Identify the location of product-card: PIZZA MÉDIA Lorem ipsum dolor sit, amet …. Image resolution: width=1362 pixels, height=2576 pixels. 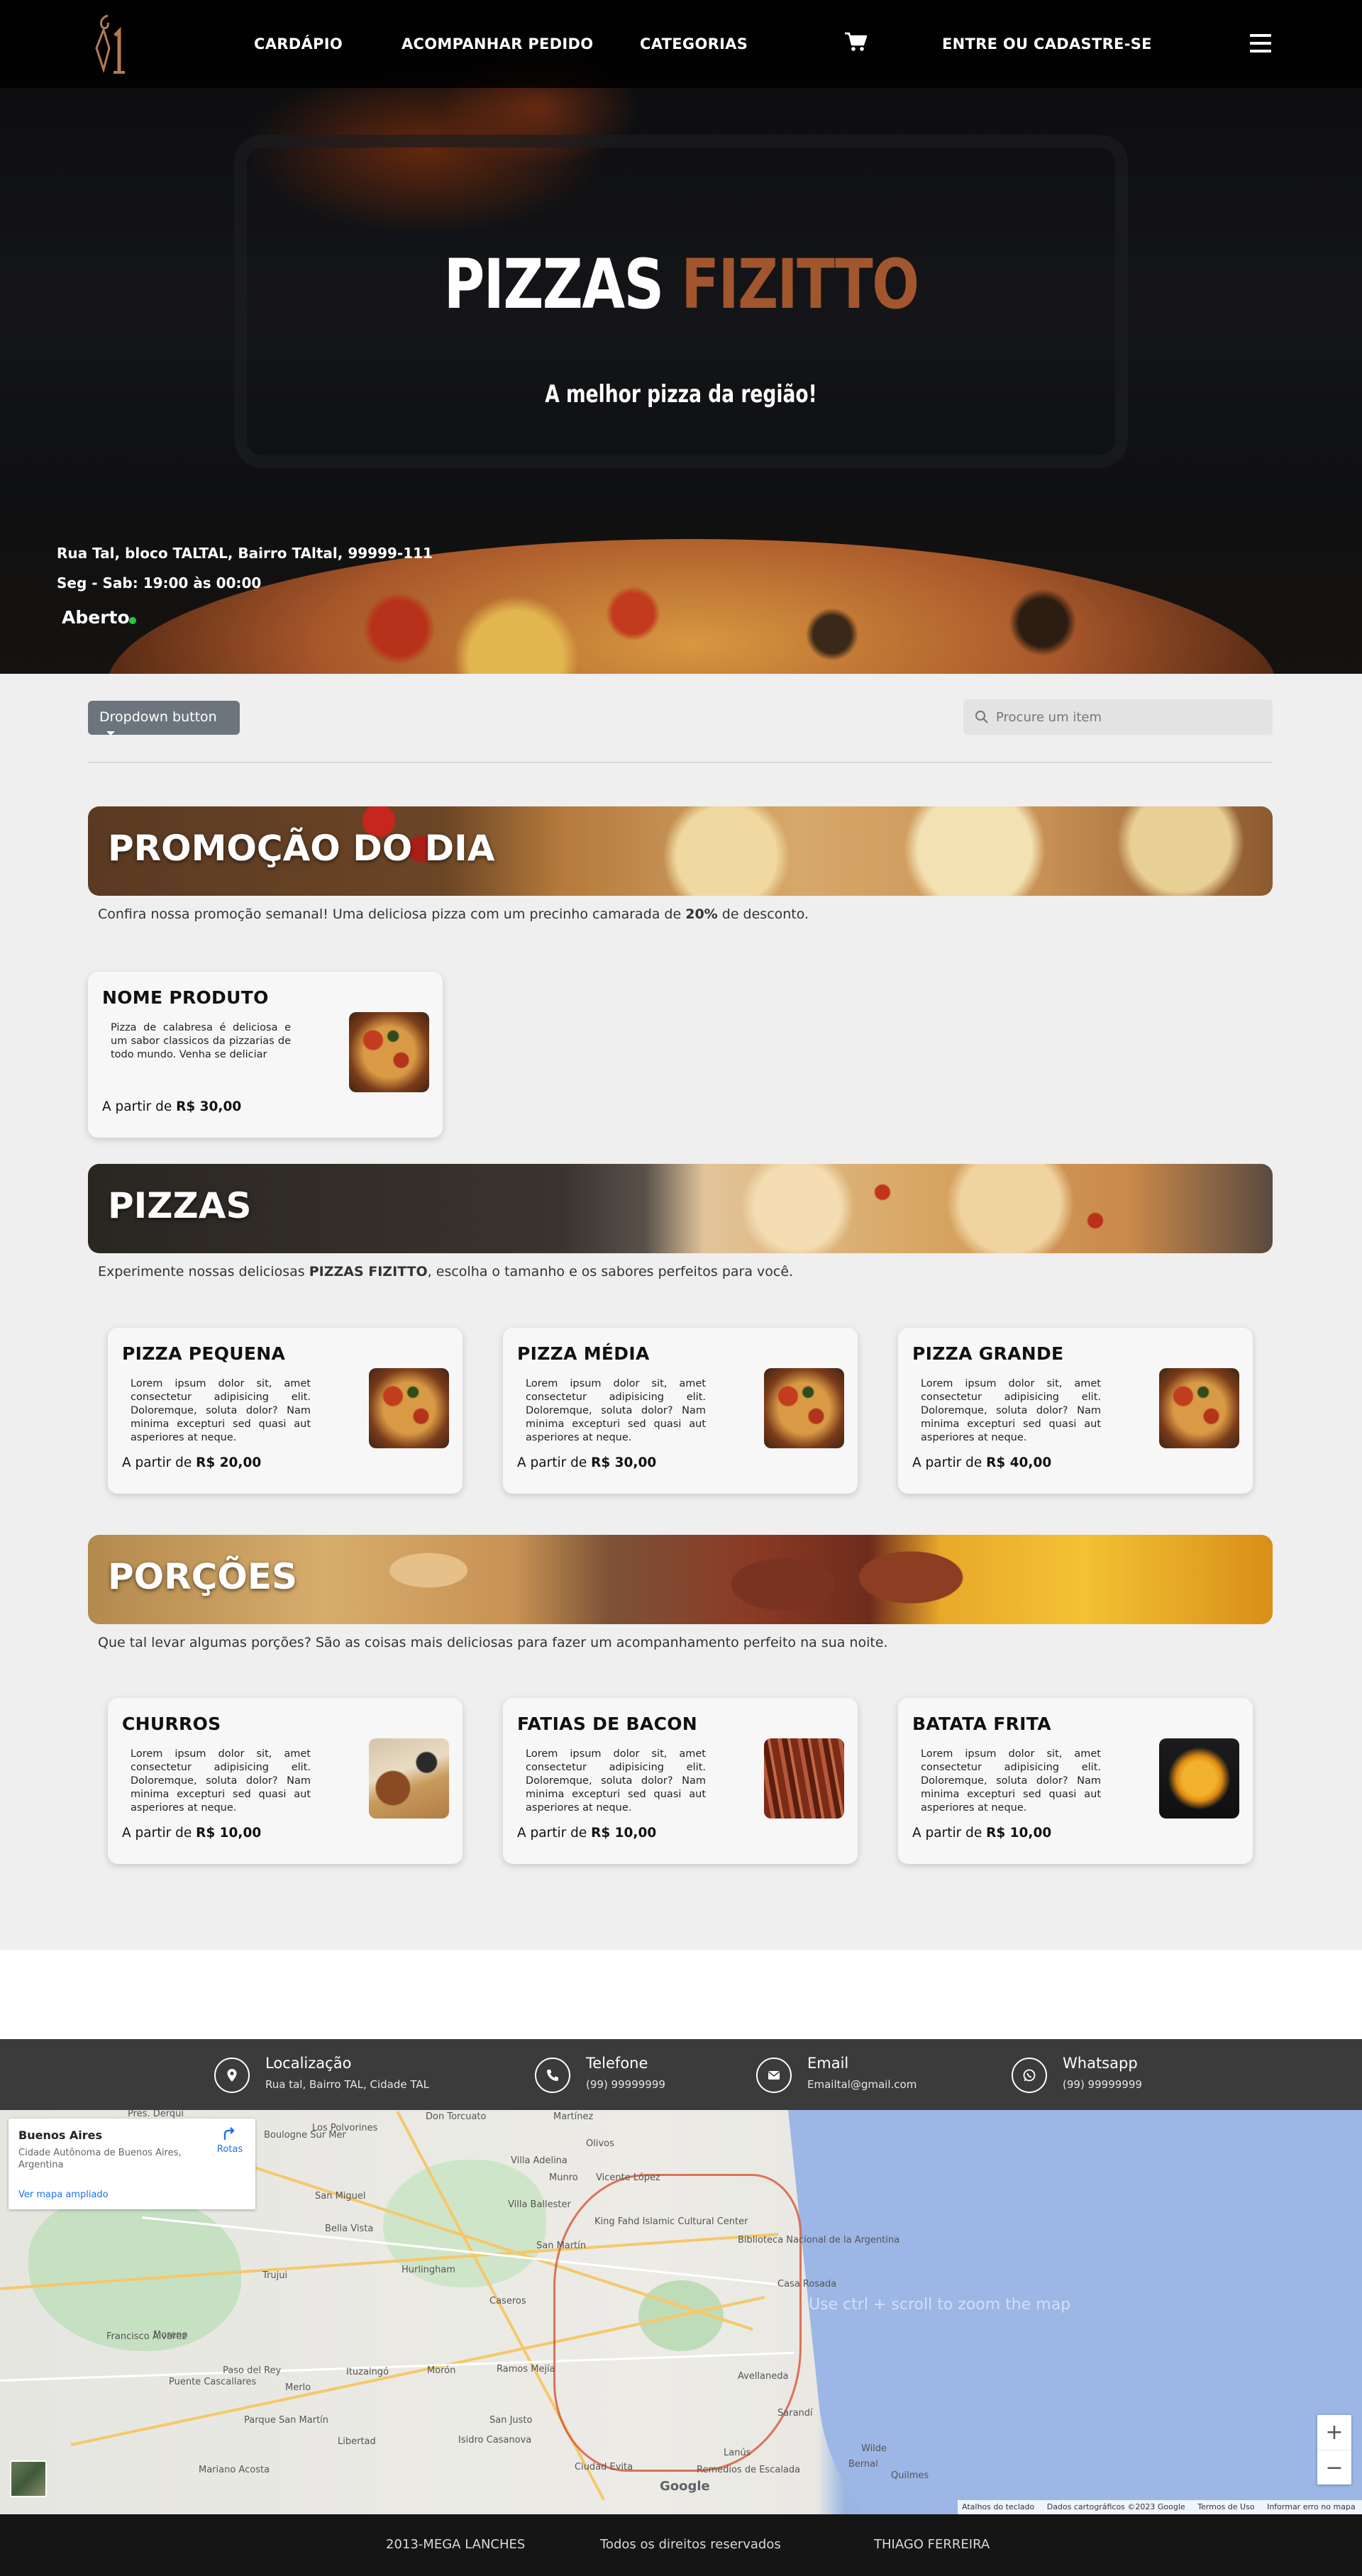
(680, 1411).